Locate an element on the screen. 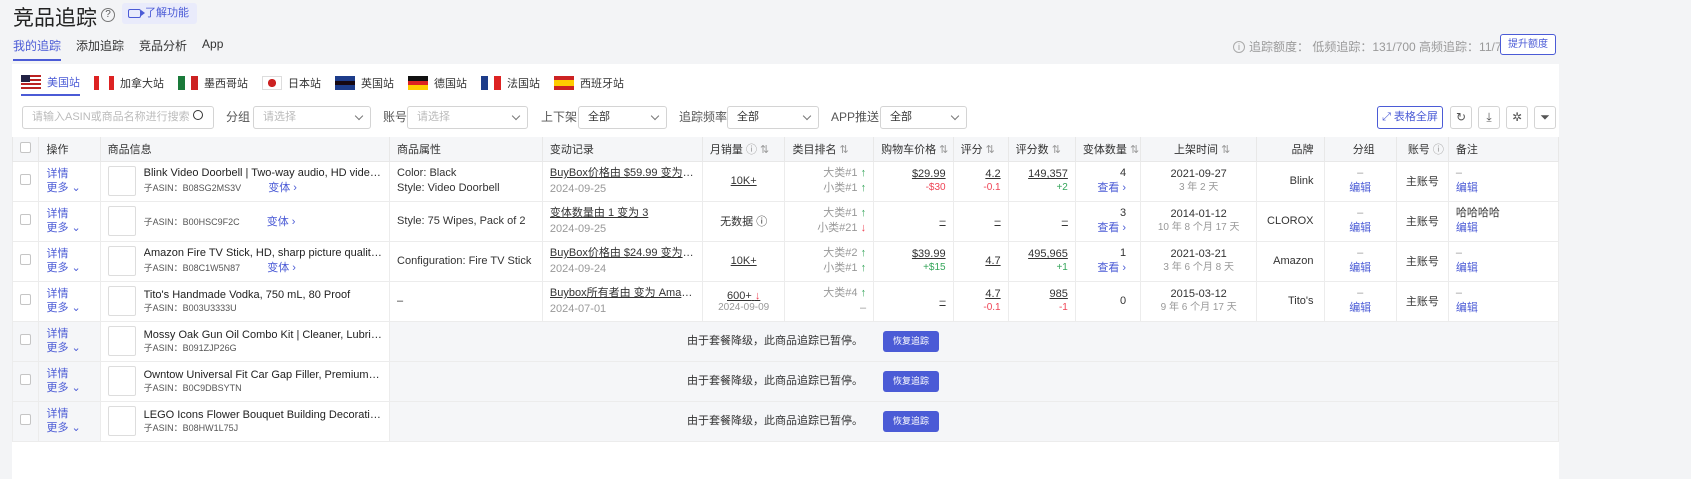  column-header: 类目排名 ⇅ is located at coordinates (829, 149).